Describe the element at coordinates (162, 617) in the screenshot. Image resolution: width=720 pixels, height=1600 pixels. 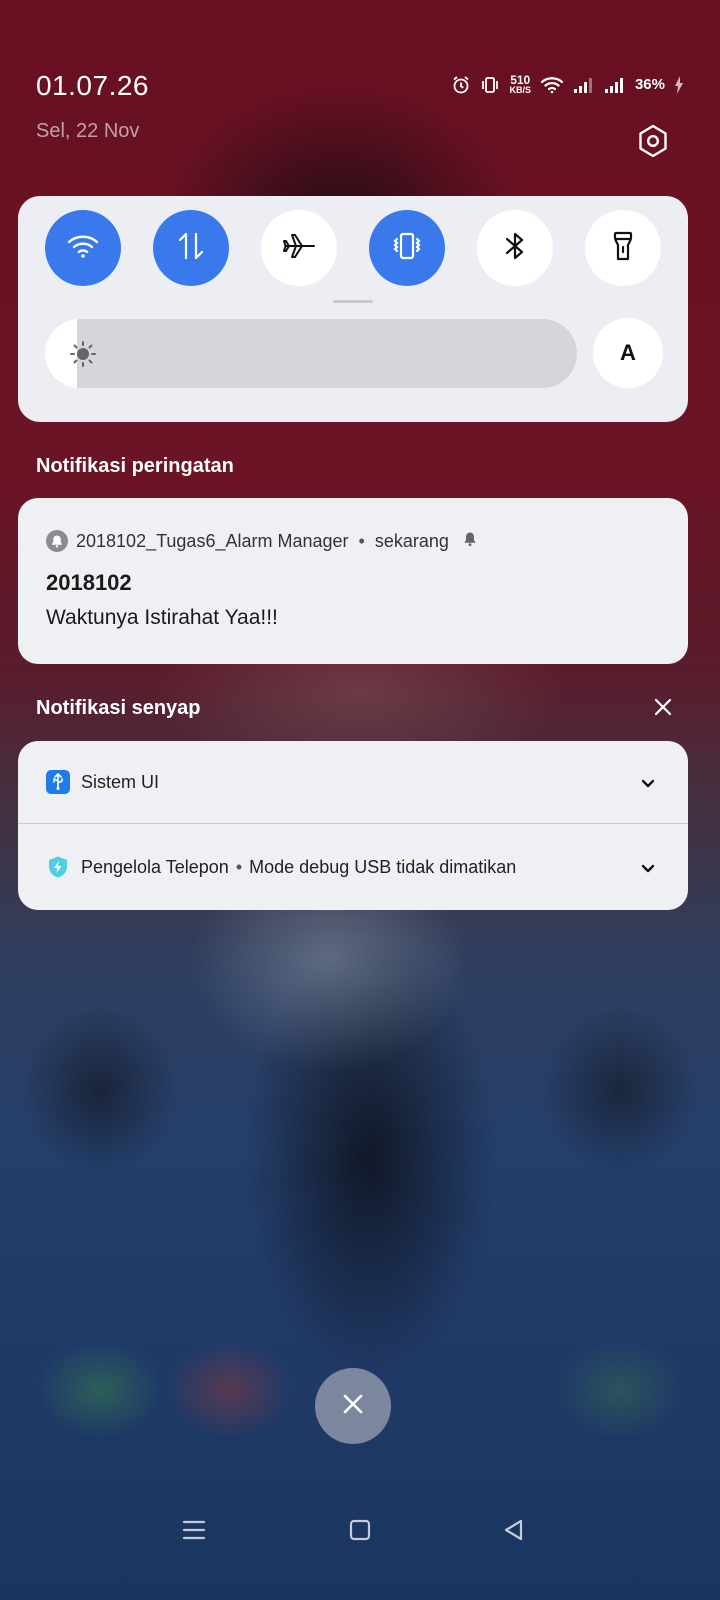
I see `notification-text: Waktunya Istirahat Yaa!!!` at that location.